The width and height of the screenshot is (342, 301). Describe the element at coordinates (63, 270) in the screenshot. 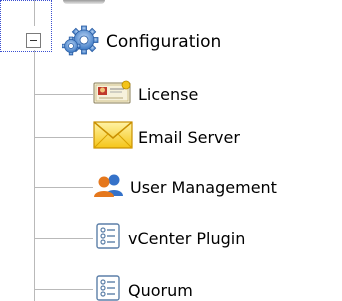

I see `tree-line-corner` at that location.